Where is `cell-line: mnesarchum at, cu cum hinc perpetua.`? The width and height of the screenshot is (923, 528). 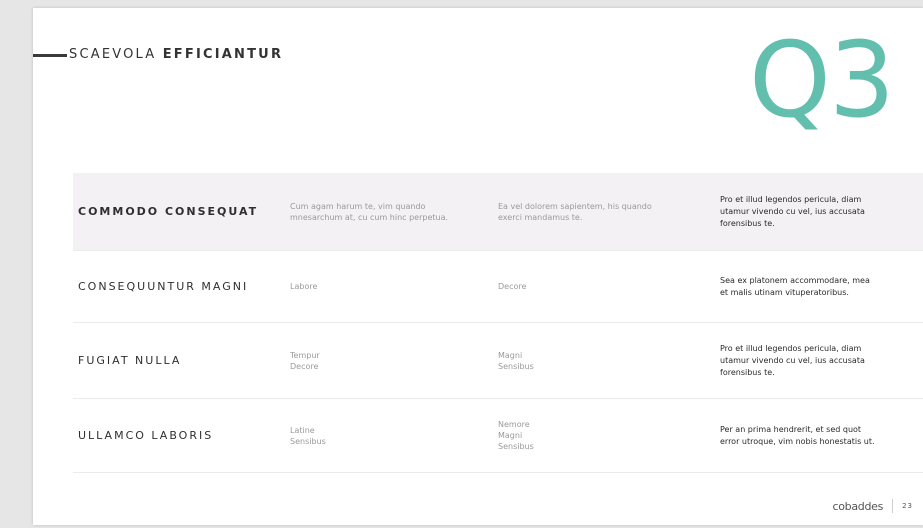 cell-line: mnesarchum at, cu cum hinc perpetua. is located at coordinates (369, 217).